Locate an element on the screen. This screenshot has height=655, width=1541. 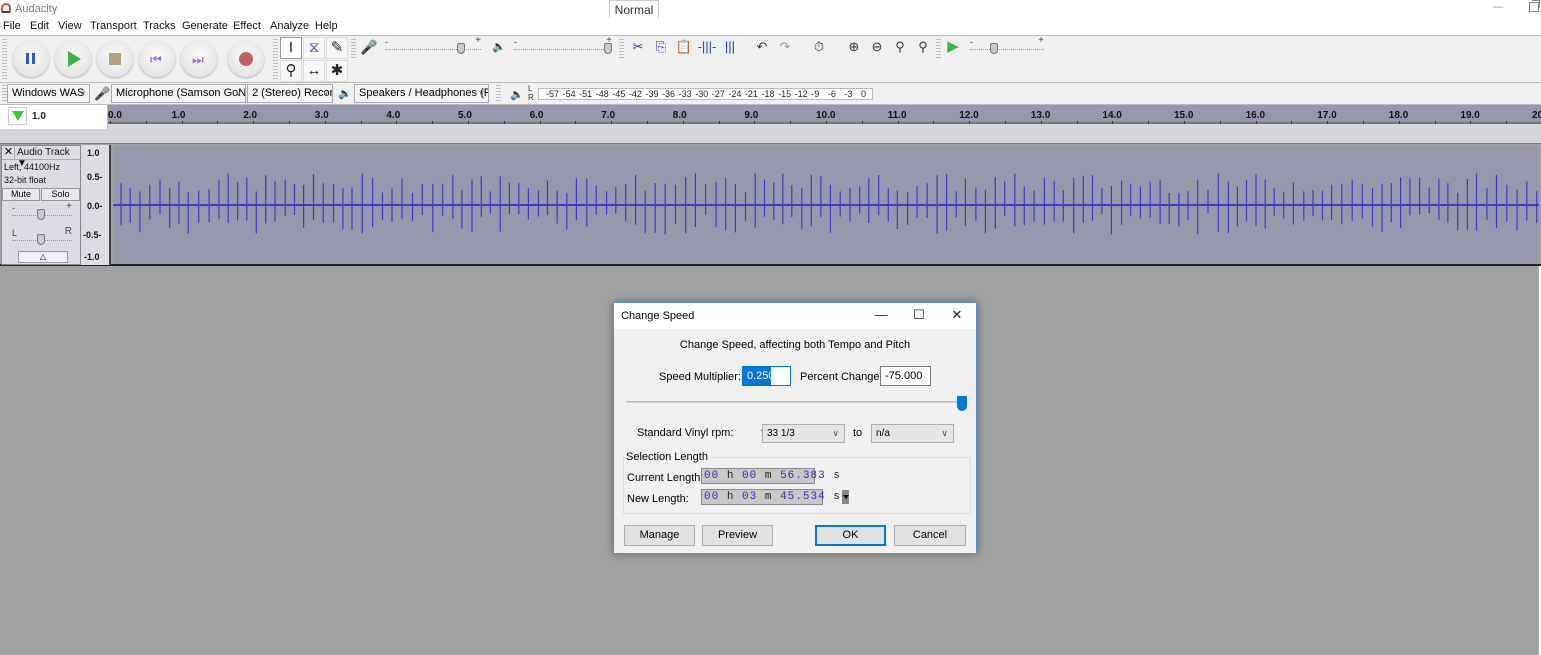
dialog-minimize-button: — is located at coordinates (881, 315).